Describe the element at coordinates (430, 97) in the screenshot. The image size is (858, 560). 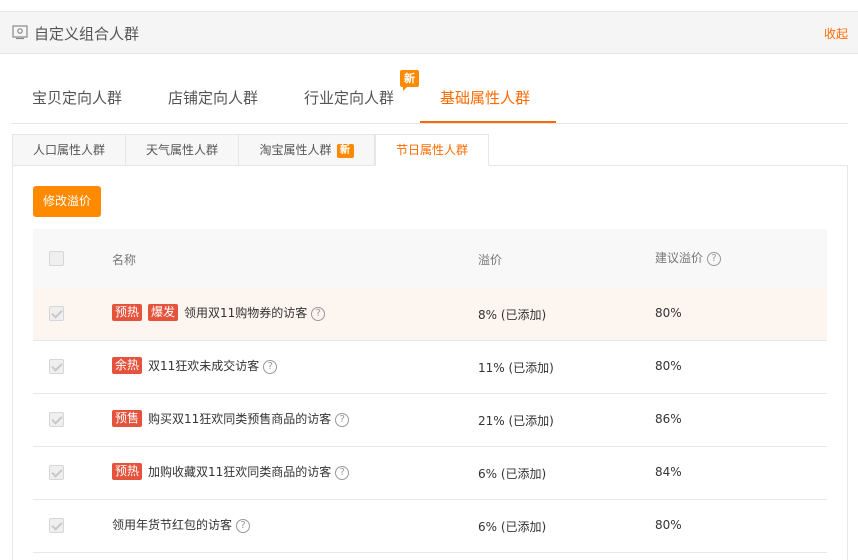
I see `main-tabs: 宝贝定向人群 店铺定向人群 行业定向人群 新 基础属性人群` at that location.